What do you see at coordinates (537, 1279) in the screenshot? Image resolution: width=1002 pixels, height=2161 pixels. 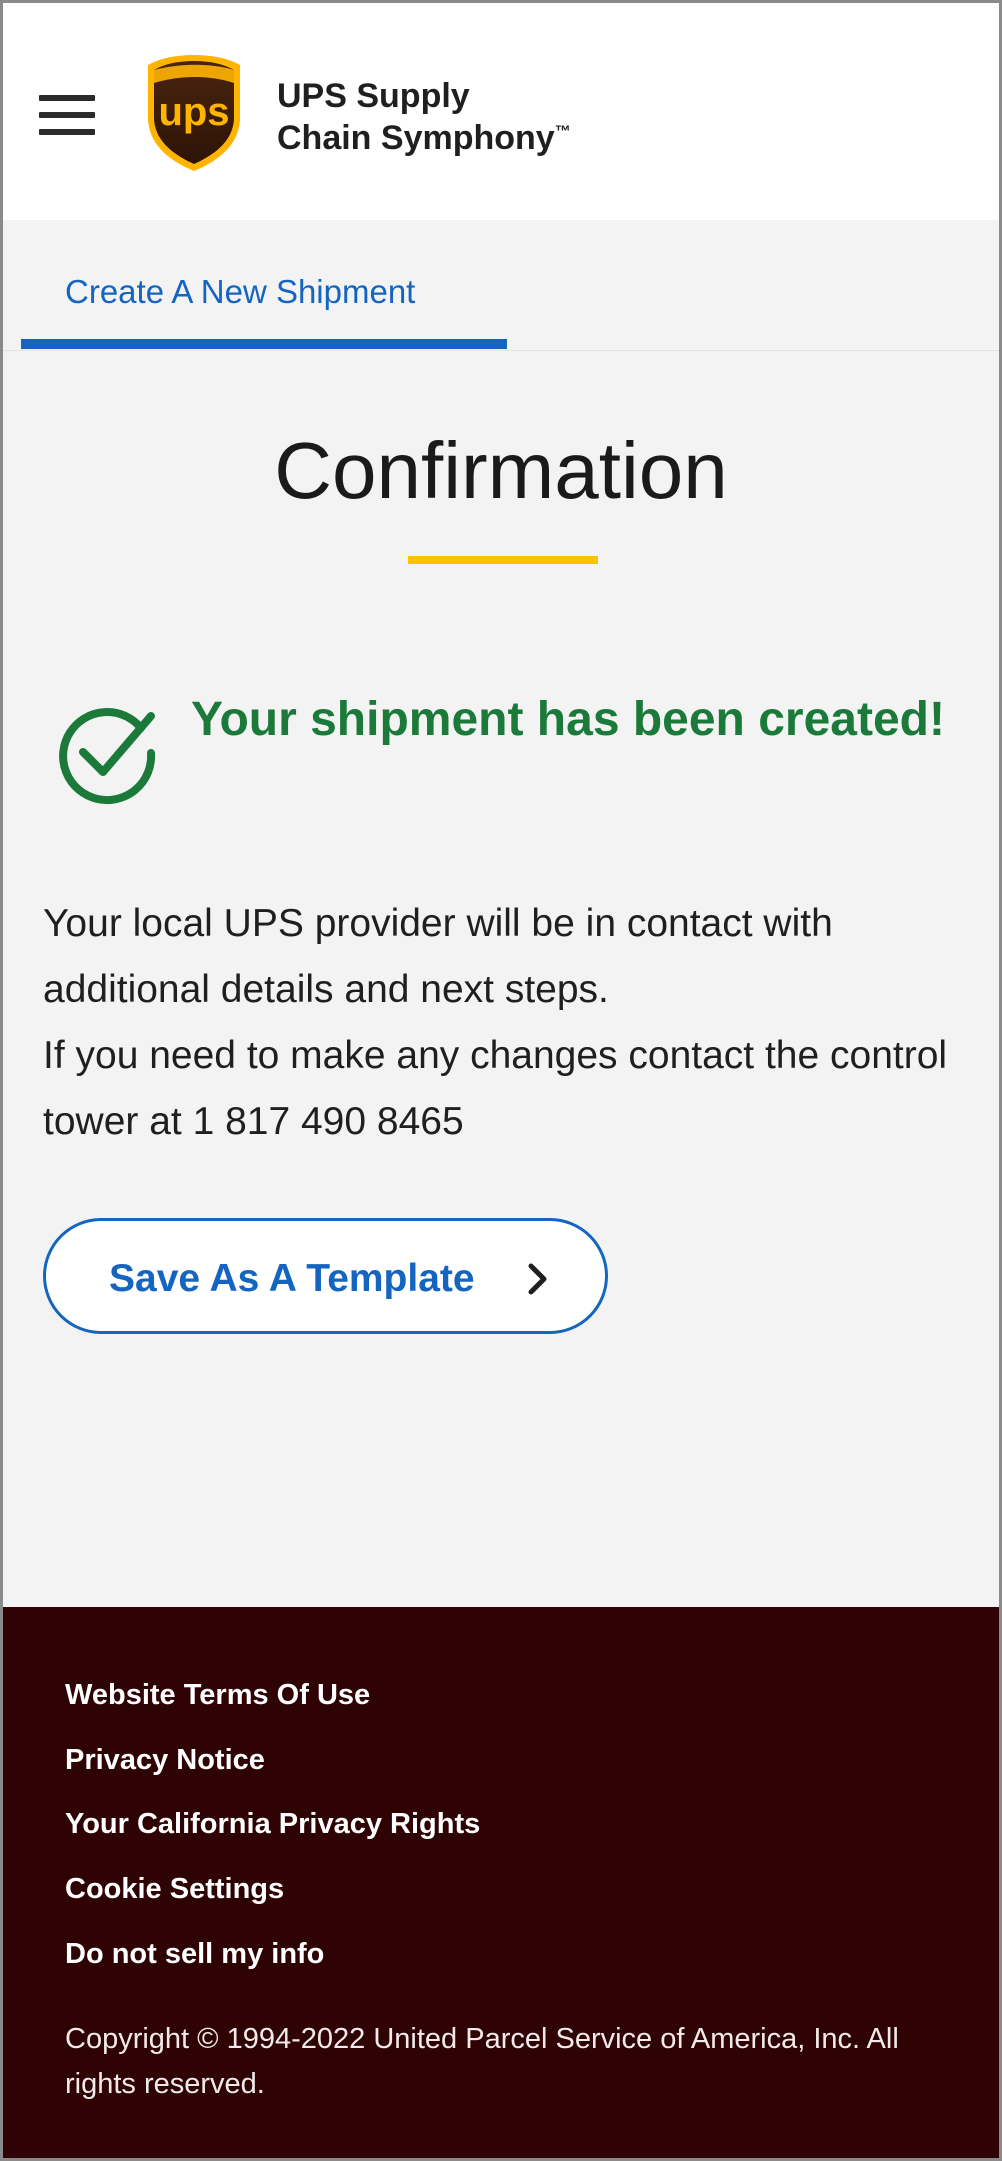 I see `chevron-right-icon` at bounding box center [537, 1279].